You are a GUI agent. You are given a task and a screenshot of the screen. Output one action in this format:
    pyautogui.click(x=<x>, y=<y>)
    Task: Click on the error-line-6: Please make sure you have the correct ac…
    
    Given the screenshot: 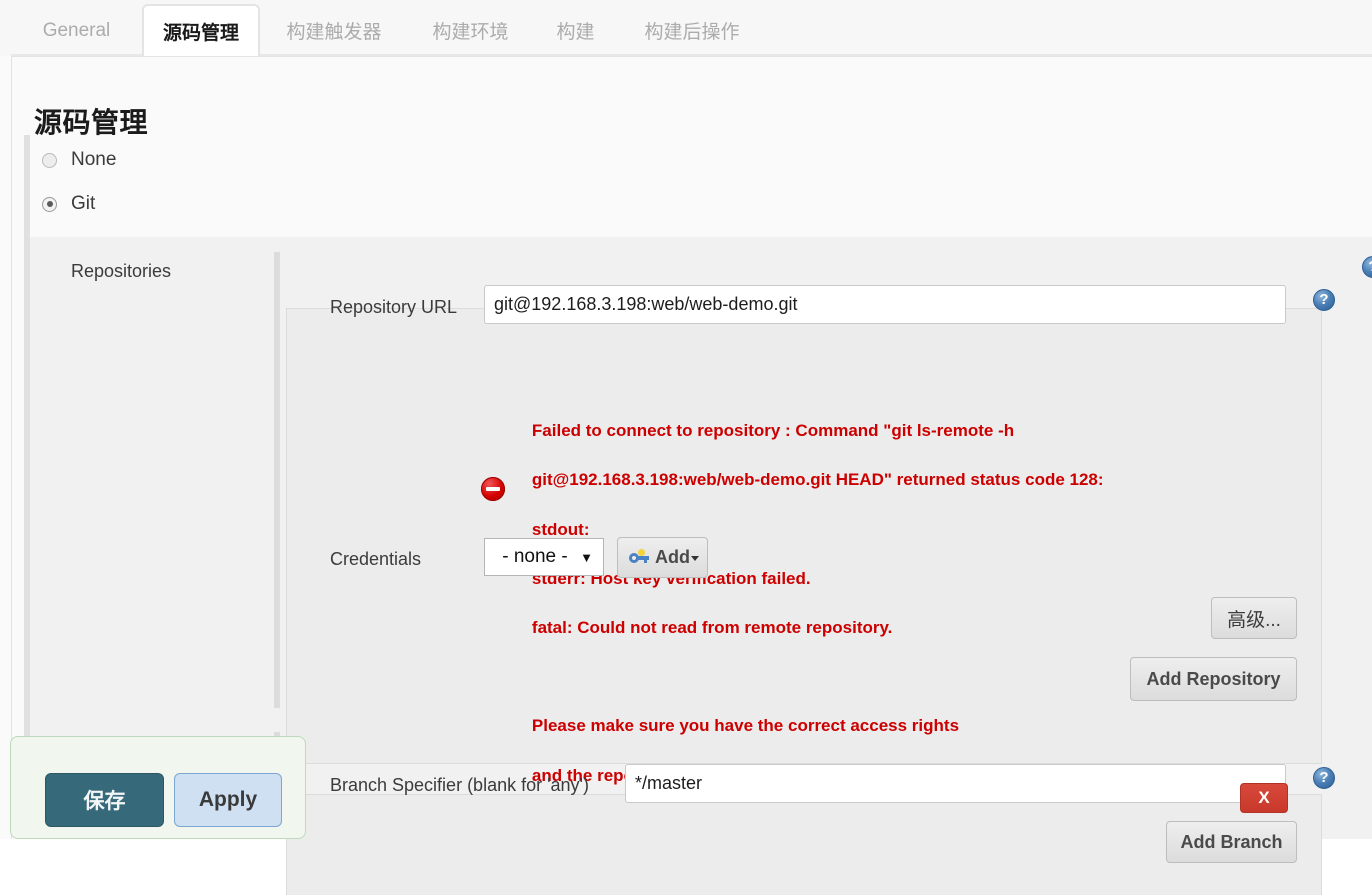 What is the action you would take?
    pyautogui.click(x=745, y=726)
    